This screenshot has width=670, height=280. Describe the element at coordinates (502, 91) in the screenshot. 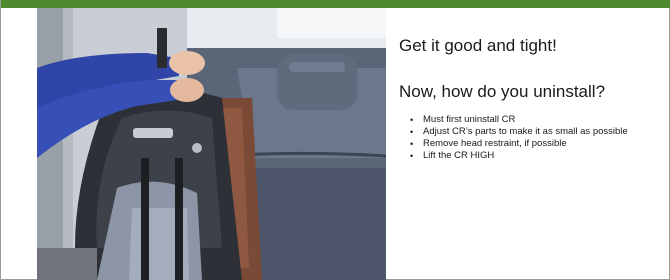

I see `slide-title-secondary: Now, how do you uninstall?` at that location.